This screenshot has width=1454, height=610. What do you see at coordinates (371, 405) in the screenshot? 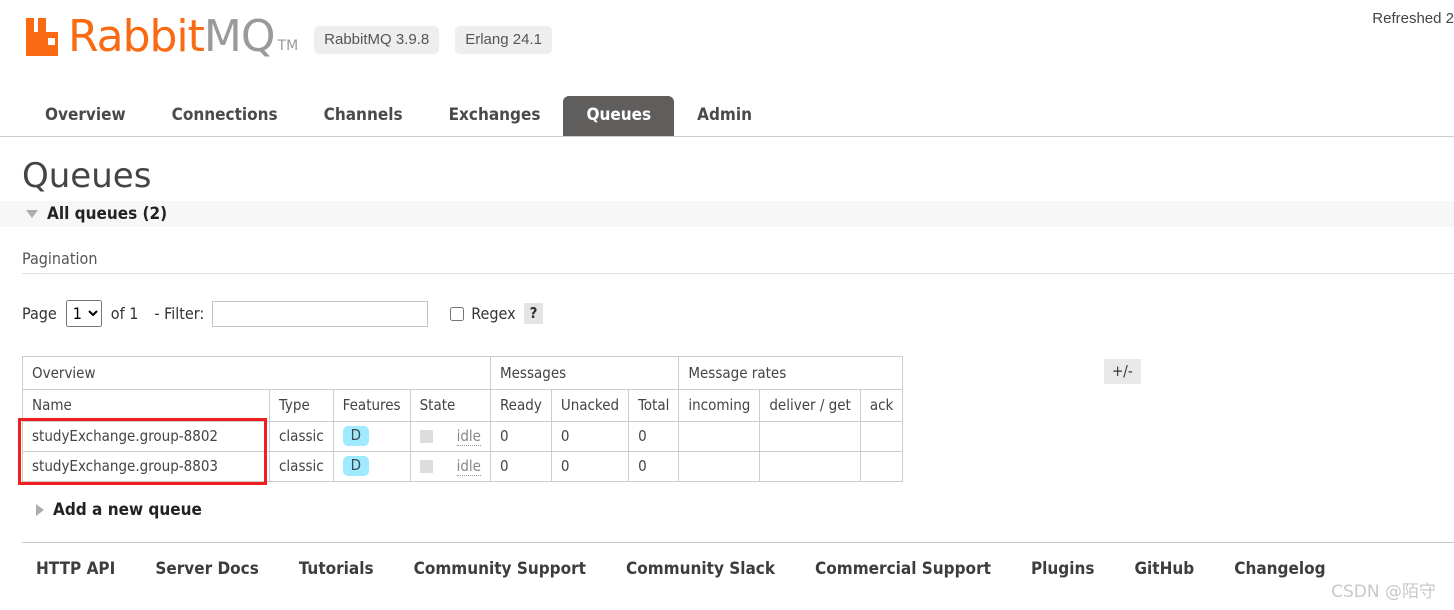
I see `column-header-features: Features` at bounding box center [371, 405].